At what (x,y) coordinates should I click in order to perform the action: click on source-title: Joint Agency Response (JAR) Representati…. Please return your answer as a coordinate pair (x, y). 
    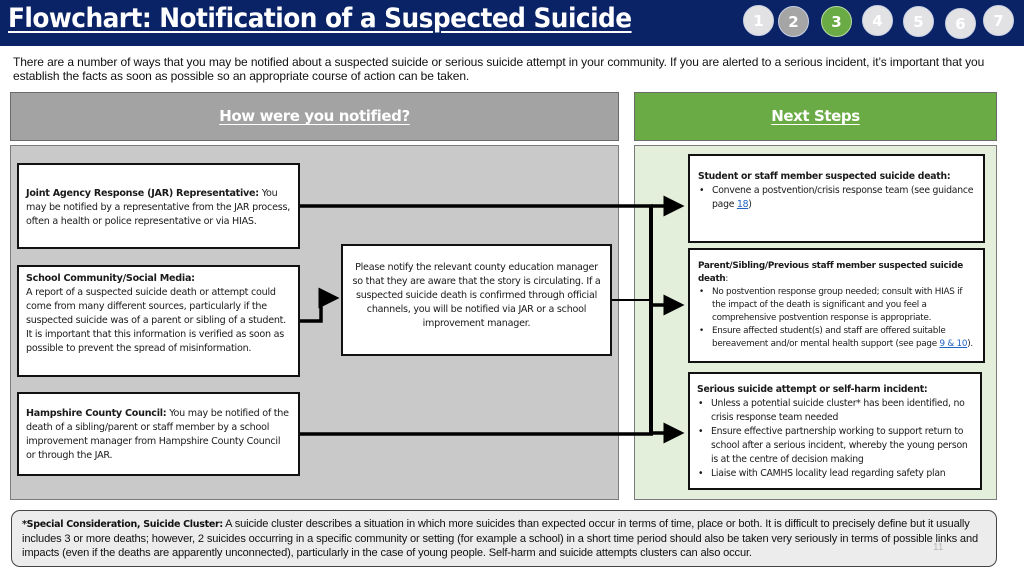
    Looking at the image, I should click on (142, 193).